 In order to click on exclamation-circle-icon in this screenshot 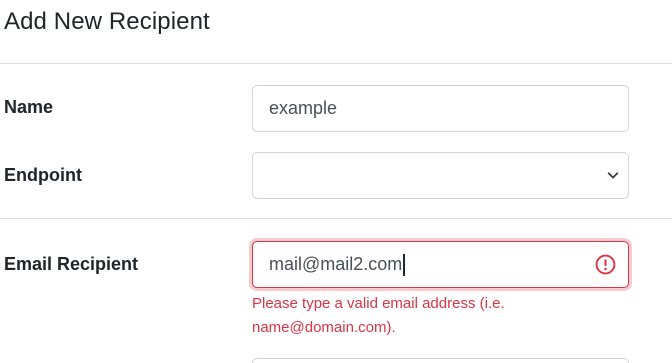, I will do `click(605, 264)`.